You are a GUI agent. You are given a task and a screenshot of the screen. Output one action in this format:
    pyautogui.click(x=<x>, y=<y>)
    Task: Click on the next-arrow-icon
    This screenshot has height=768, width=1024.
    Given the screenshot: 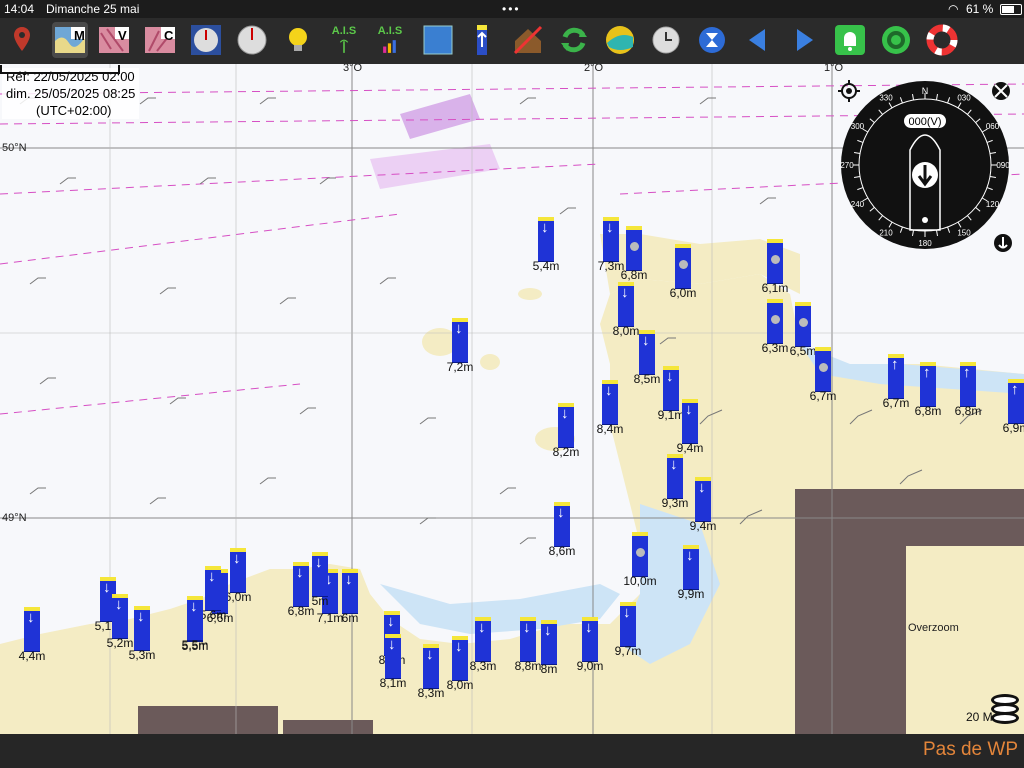 What is the action you would take?
    pyautogui.click(x=804, y=40)
    